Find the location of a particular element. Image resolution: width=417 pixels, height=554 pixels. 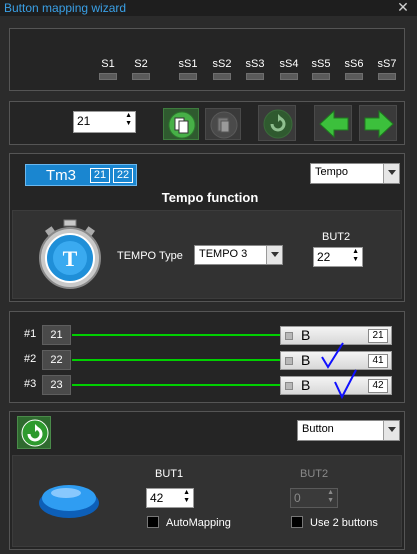

slot-number: 42 is located at coordinates (378, 386).